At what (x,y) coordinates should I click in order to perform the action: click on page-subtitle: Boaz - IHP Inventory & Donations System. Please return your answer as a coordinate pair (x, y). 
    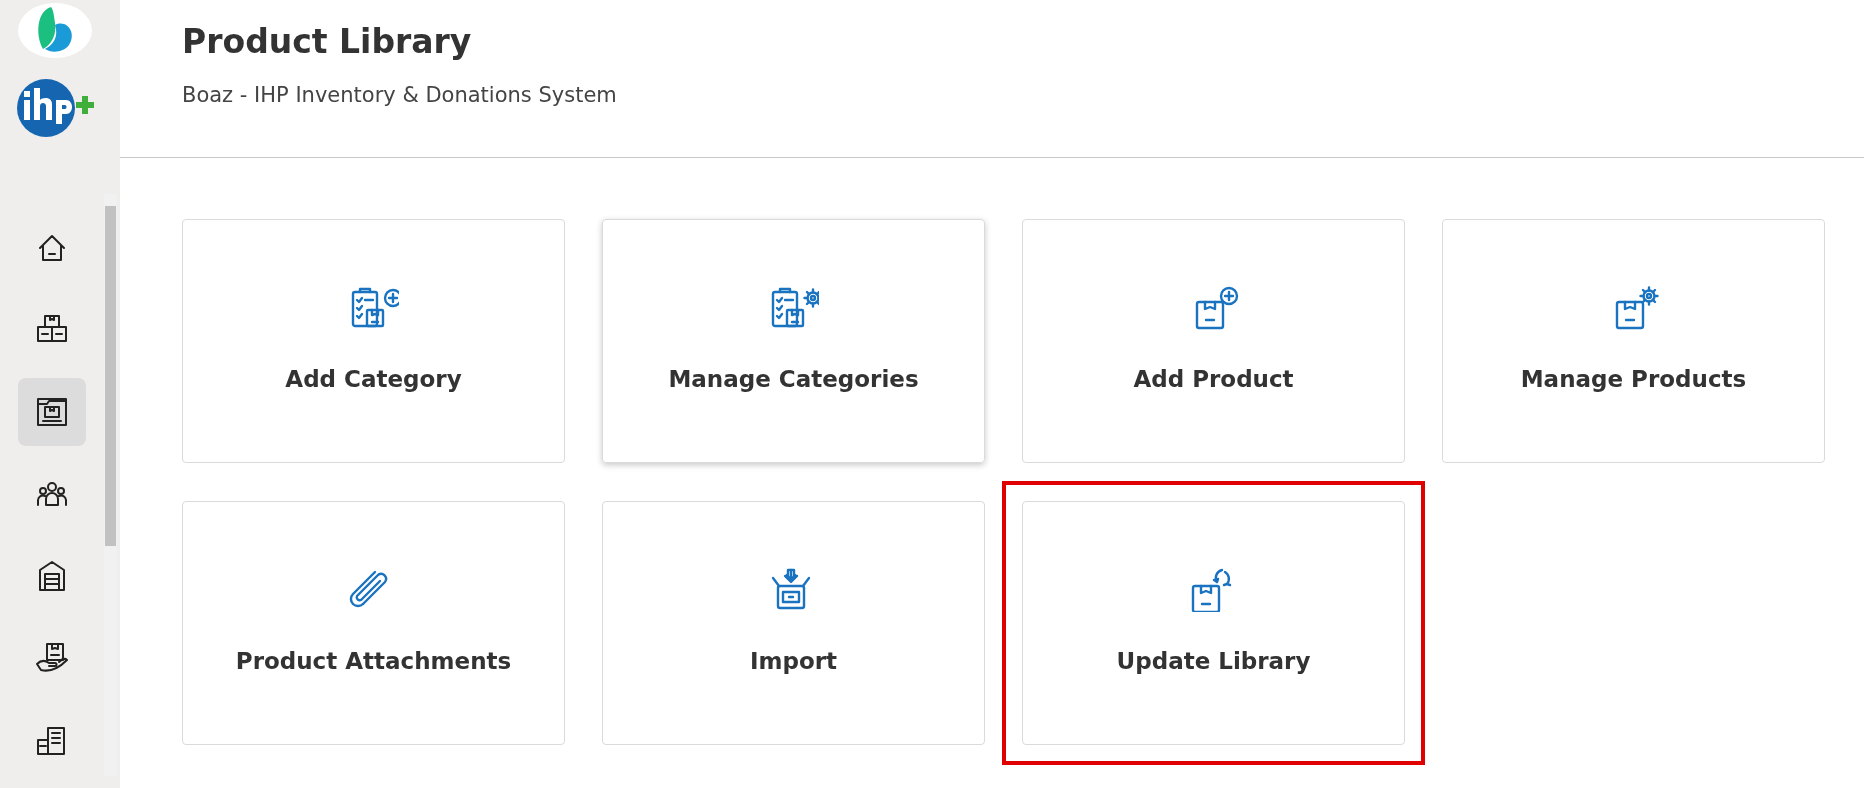
    Looking at the image, I should click on (400, 95).